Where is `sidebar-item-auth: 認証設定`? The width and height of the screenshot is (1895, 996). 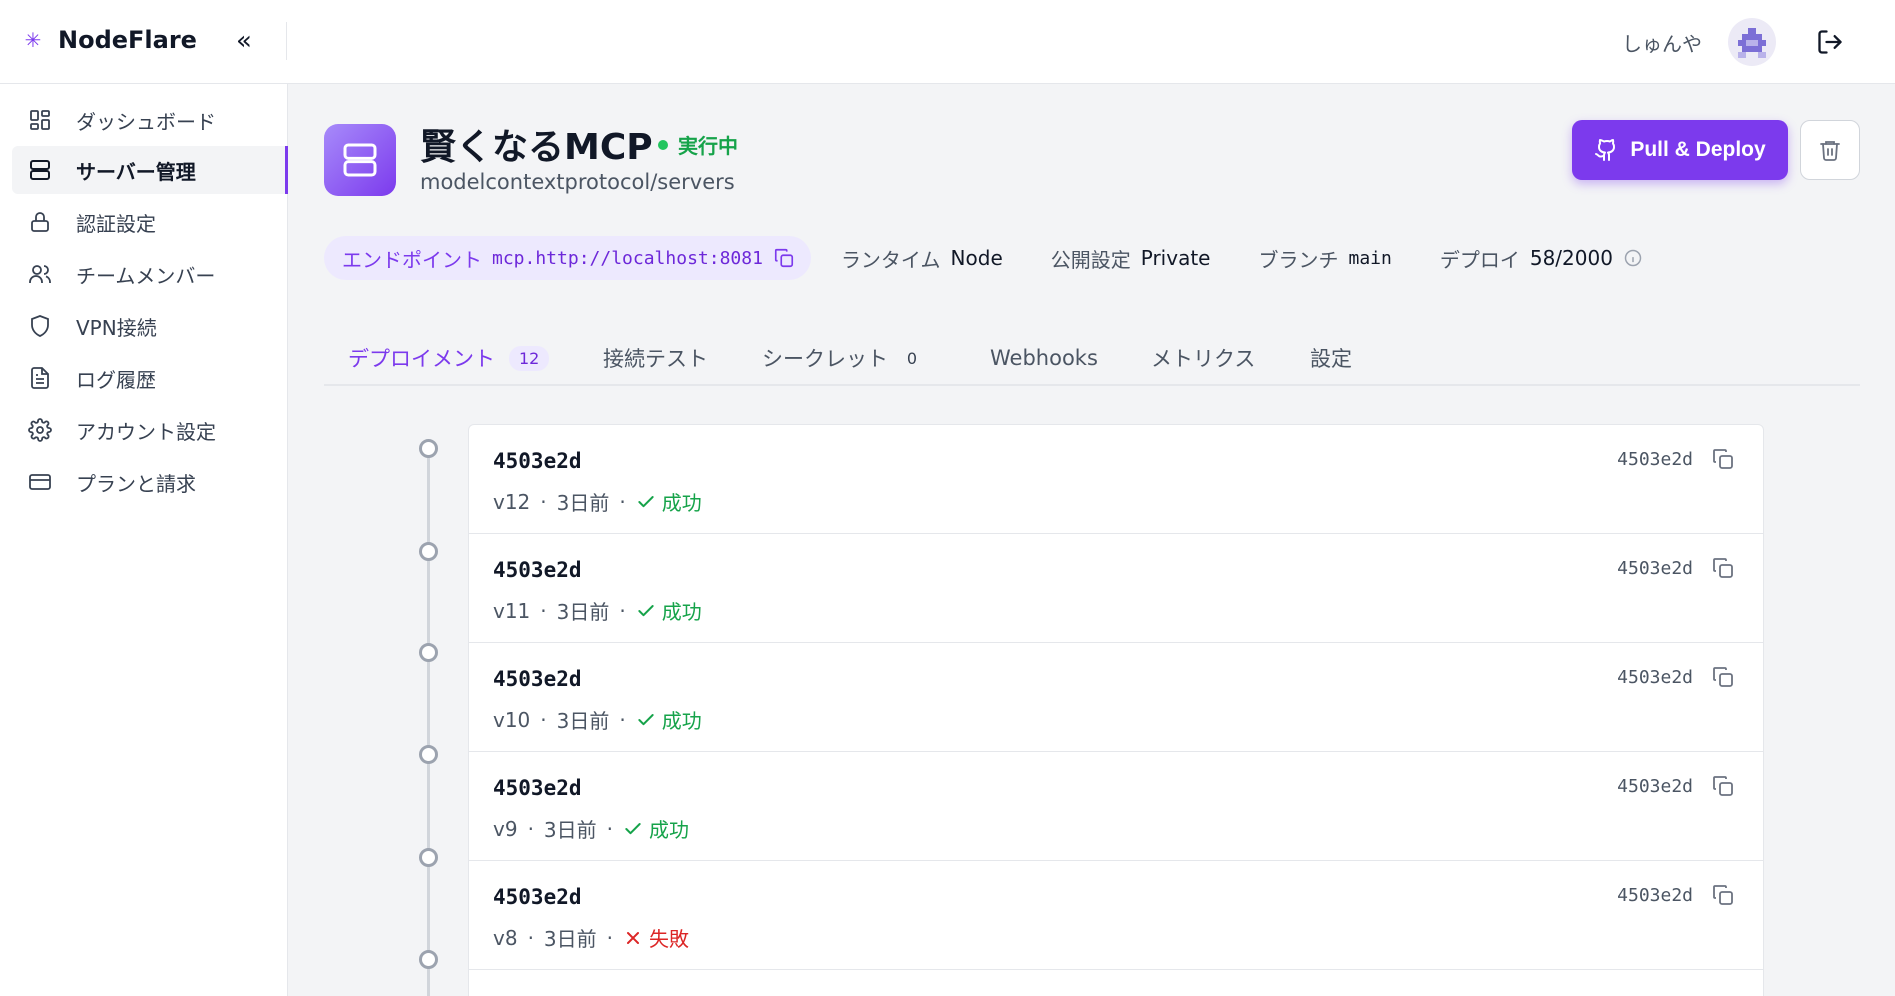 sidebar-item-auth: 認証設定 is located at coordinates (149, 222).